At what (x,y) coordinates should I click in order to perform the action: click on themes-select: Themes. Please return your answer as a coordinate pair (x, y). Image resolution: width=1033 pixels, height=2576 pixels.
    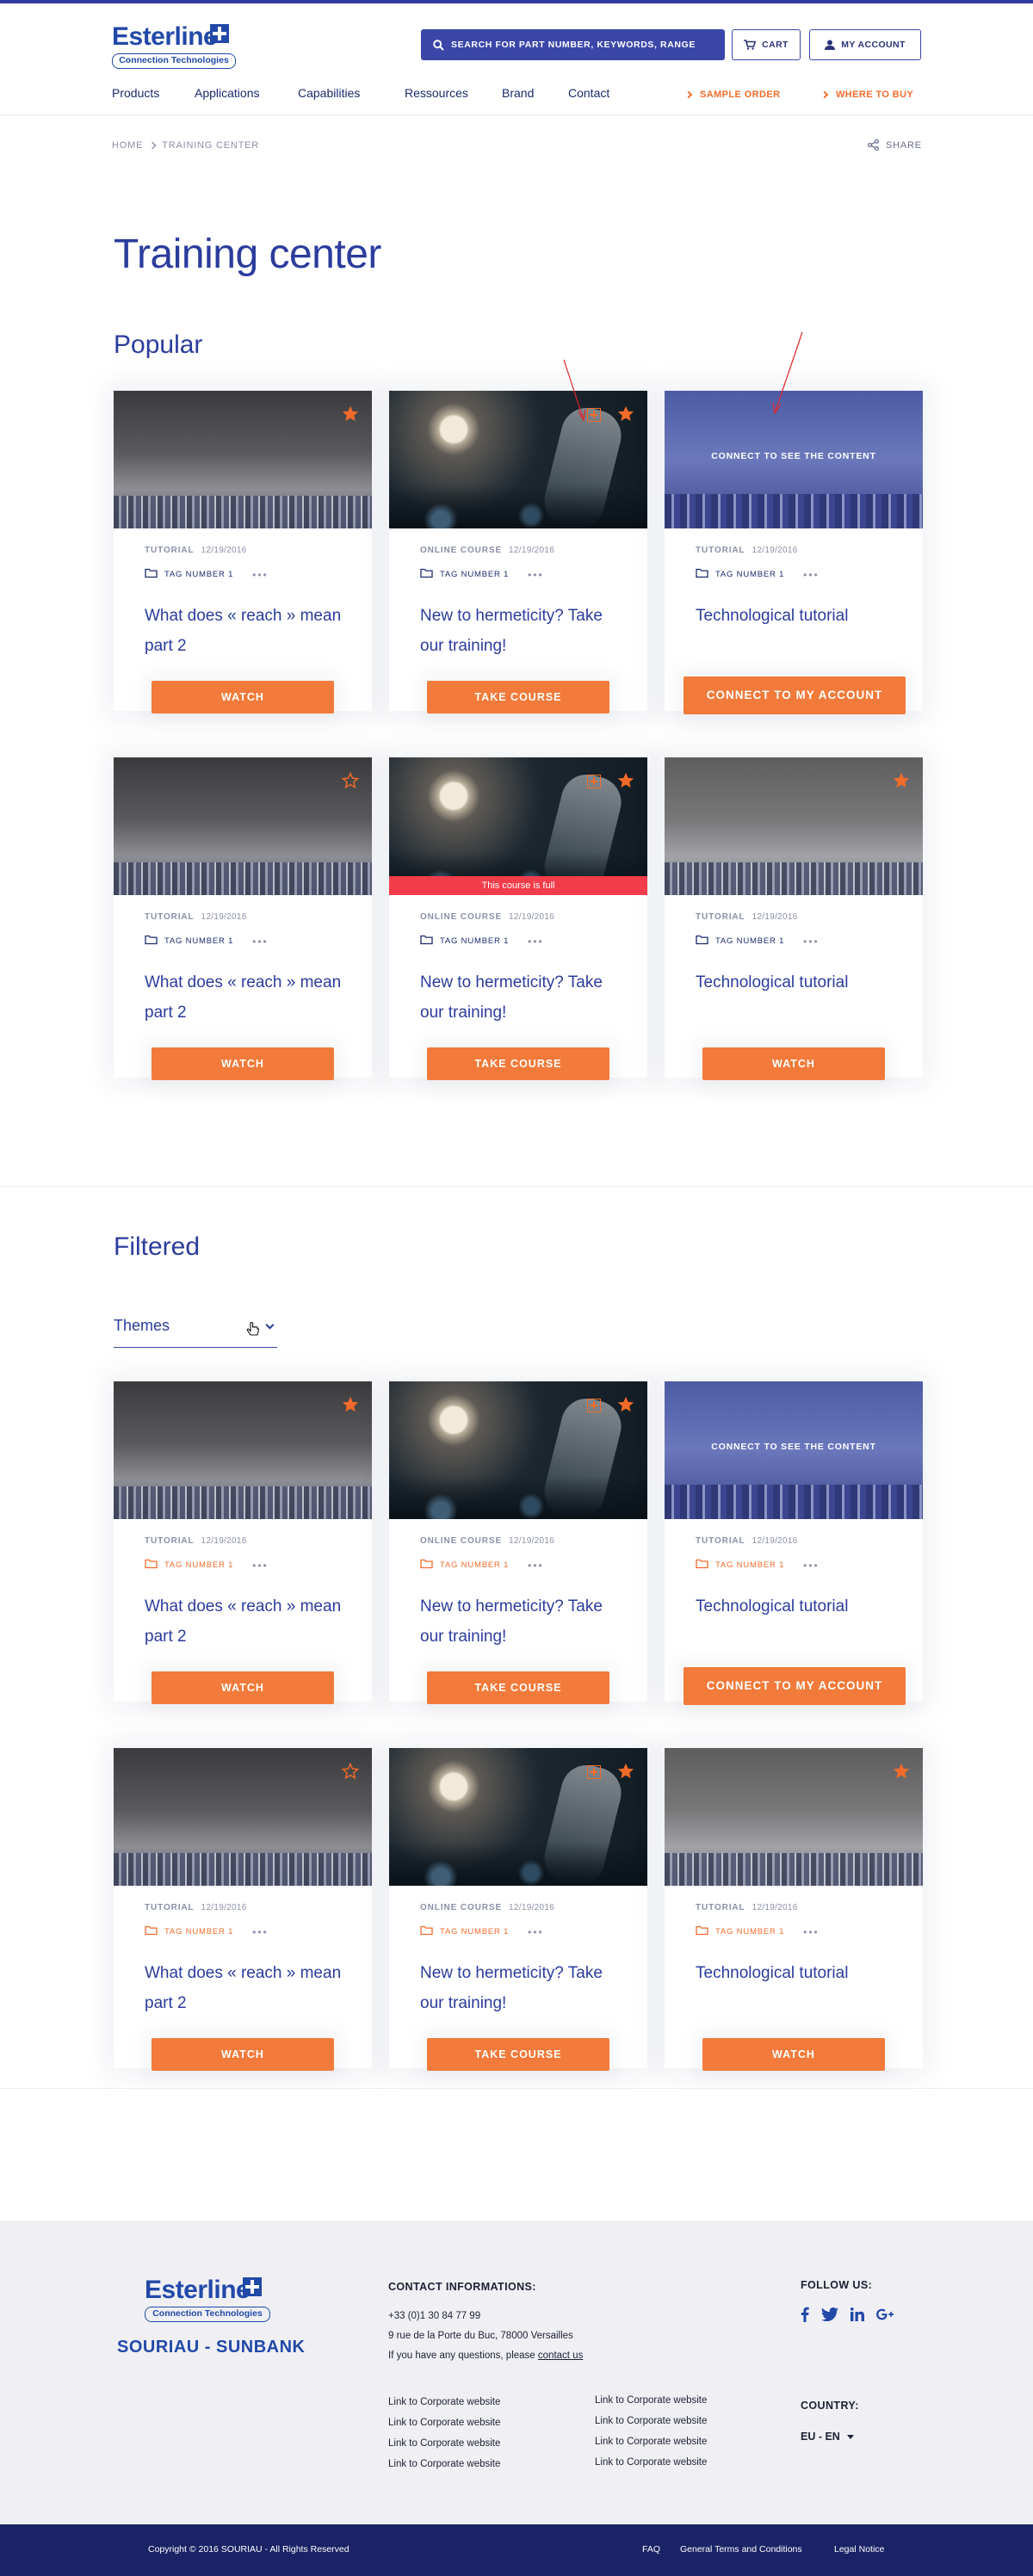
    Looking at the image, I should click on (195, 1330).